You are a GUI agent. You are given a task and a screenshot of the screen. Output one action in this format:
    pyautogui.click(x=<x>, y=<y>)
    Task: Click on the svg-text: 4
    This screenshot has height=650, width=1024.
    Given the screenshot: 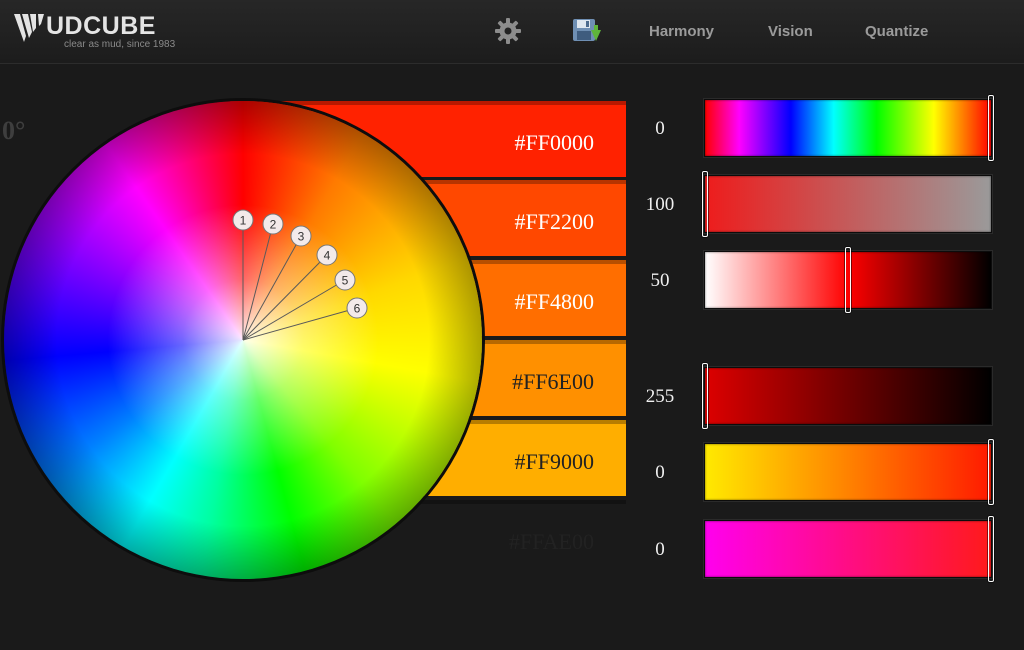 What is the action you would take?
    pyautogui.click(x=327, y=256)
    